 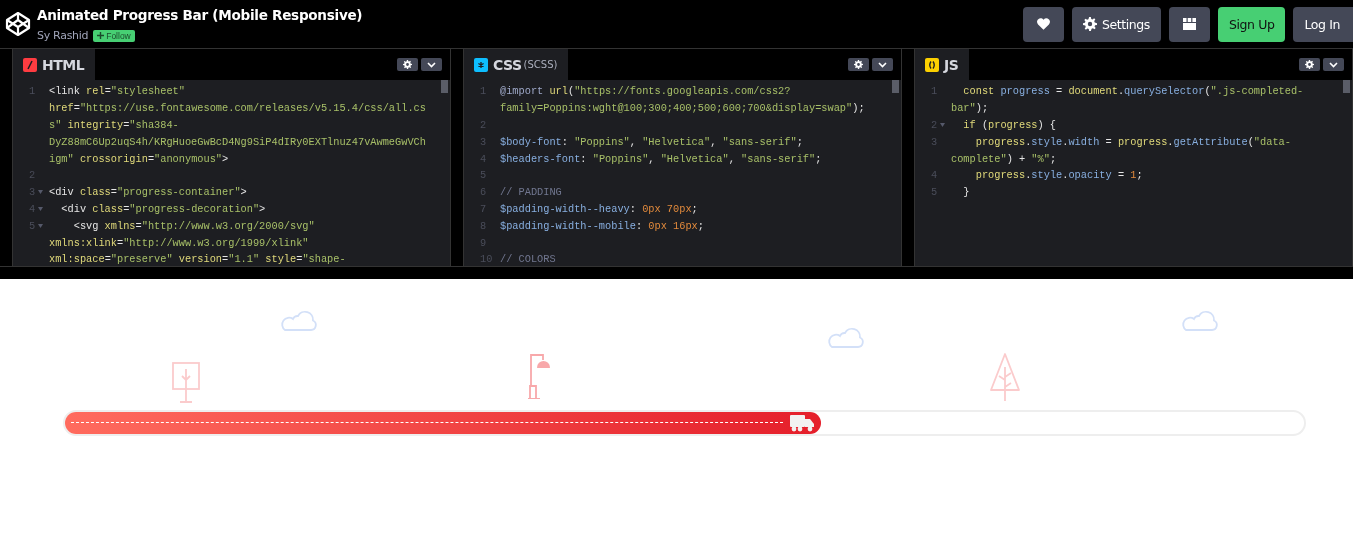 I want to click on brackets-icon, so click(x=932, y=64).